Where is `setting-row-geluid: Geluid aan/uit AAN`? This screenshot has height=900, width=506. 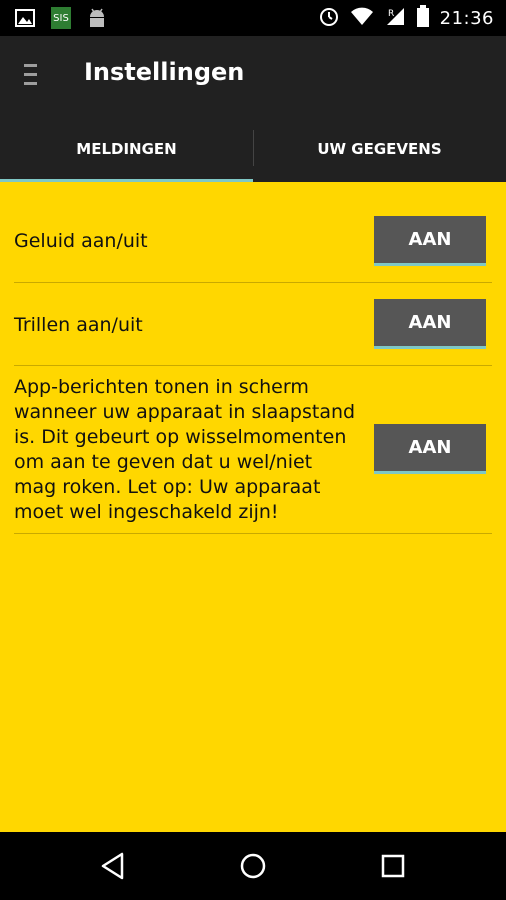
setting-row-geluid: Geluid aan/uit AAN is located at coordinates (253, 232).